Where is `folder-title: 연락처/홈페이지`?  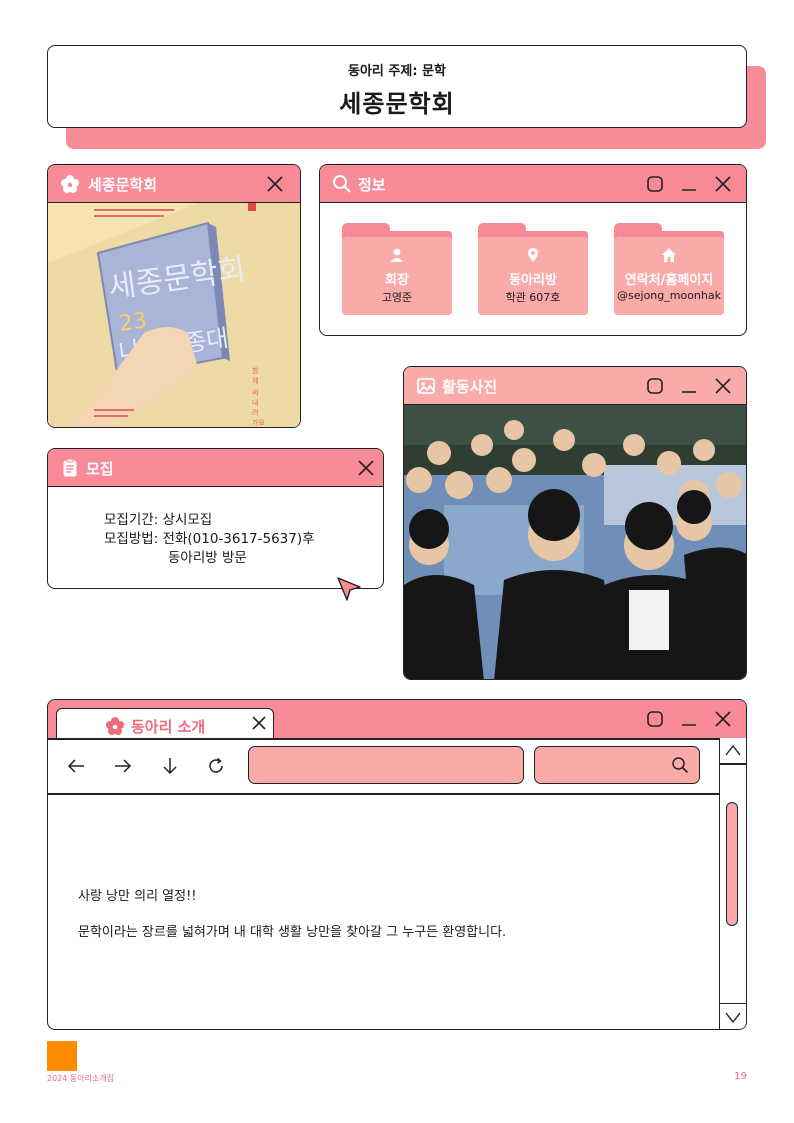
folder-title: 연락처/홈페이지 is located at coordinates (669, 280).